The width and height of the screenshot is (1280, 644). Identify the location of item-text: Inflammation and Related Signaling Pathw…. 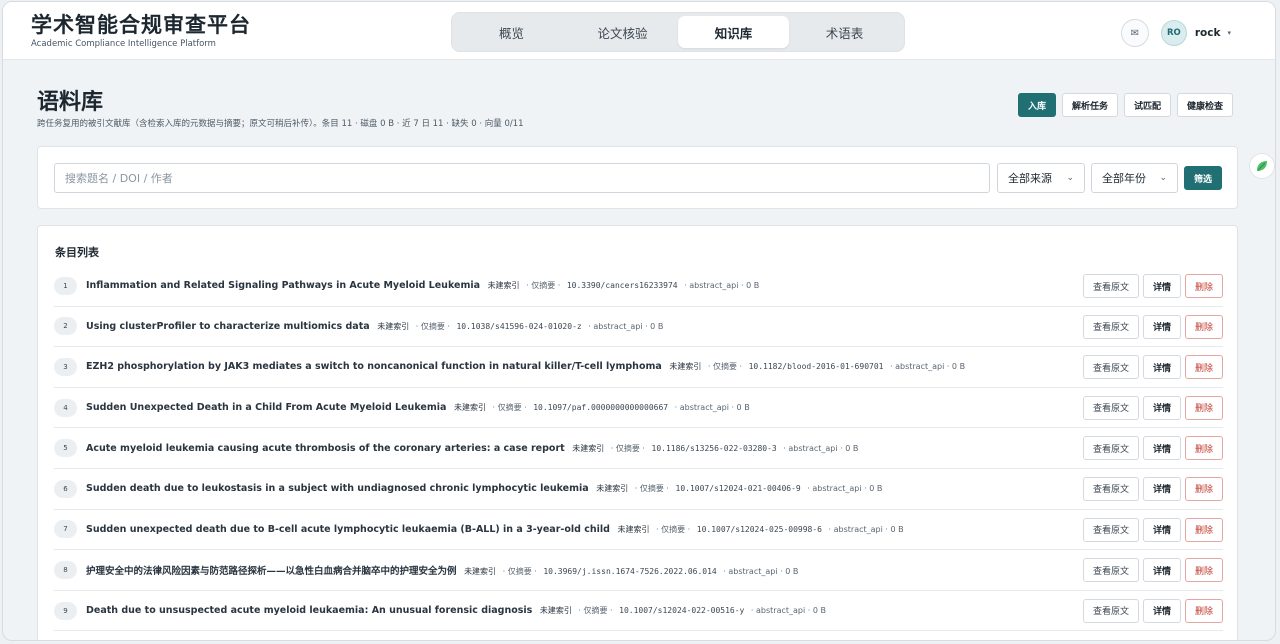
(422, 285).